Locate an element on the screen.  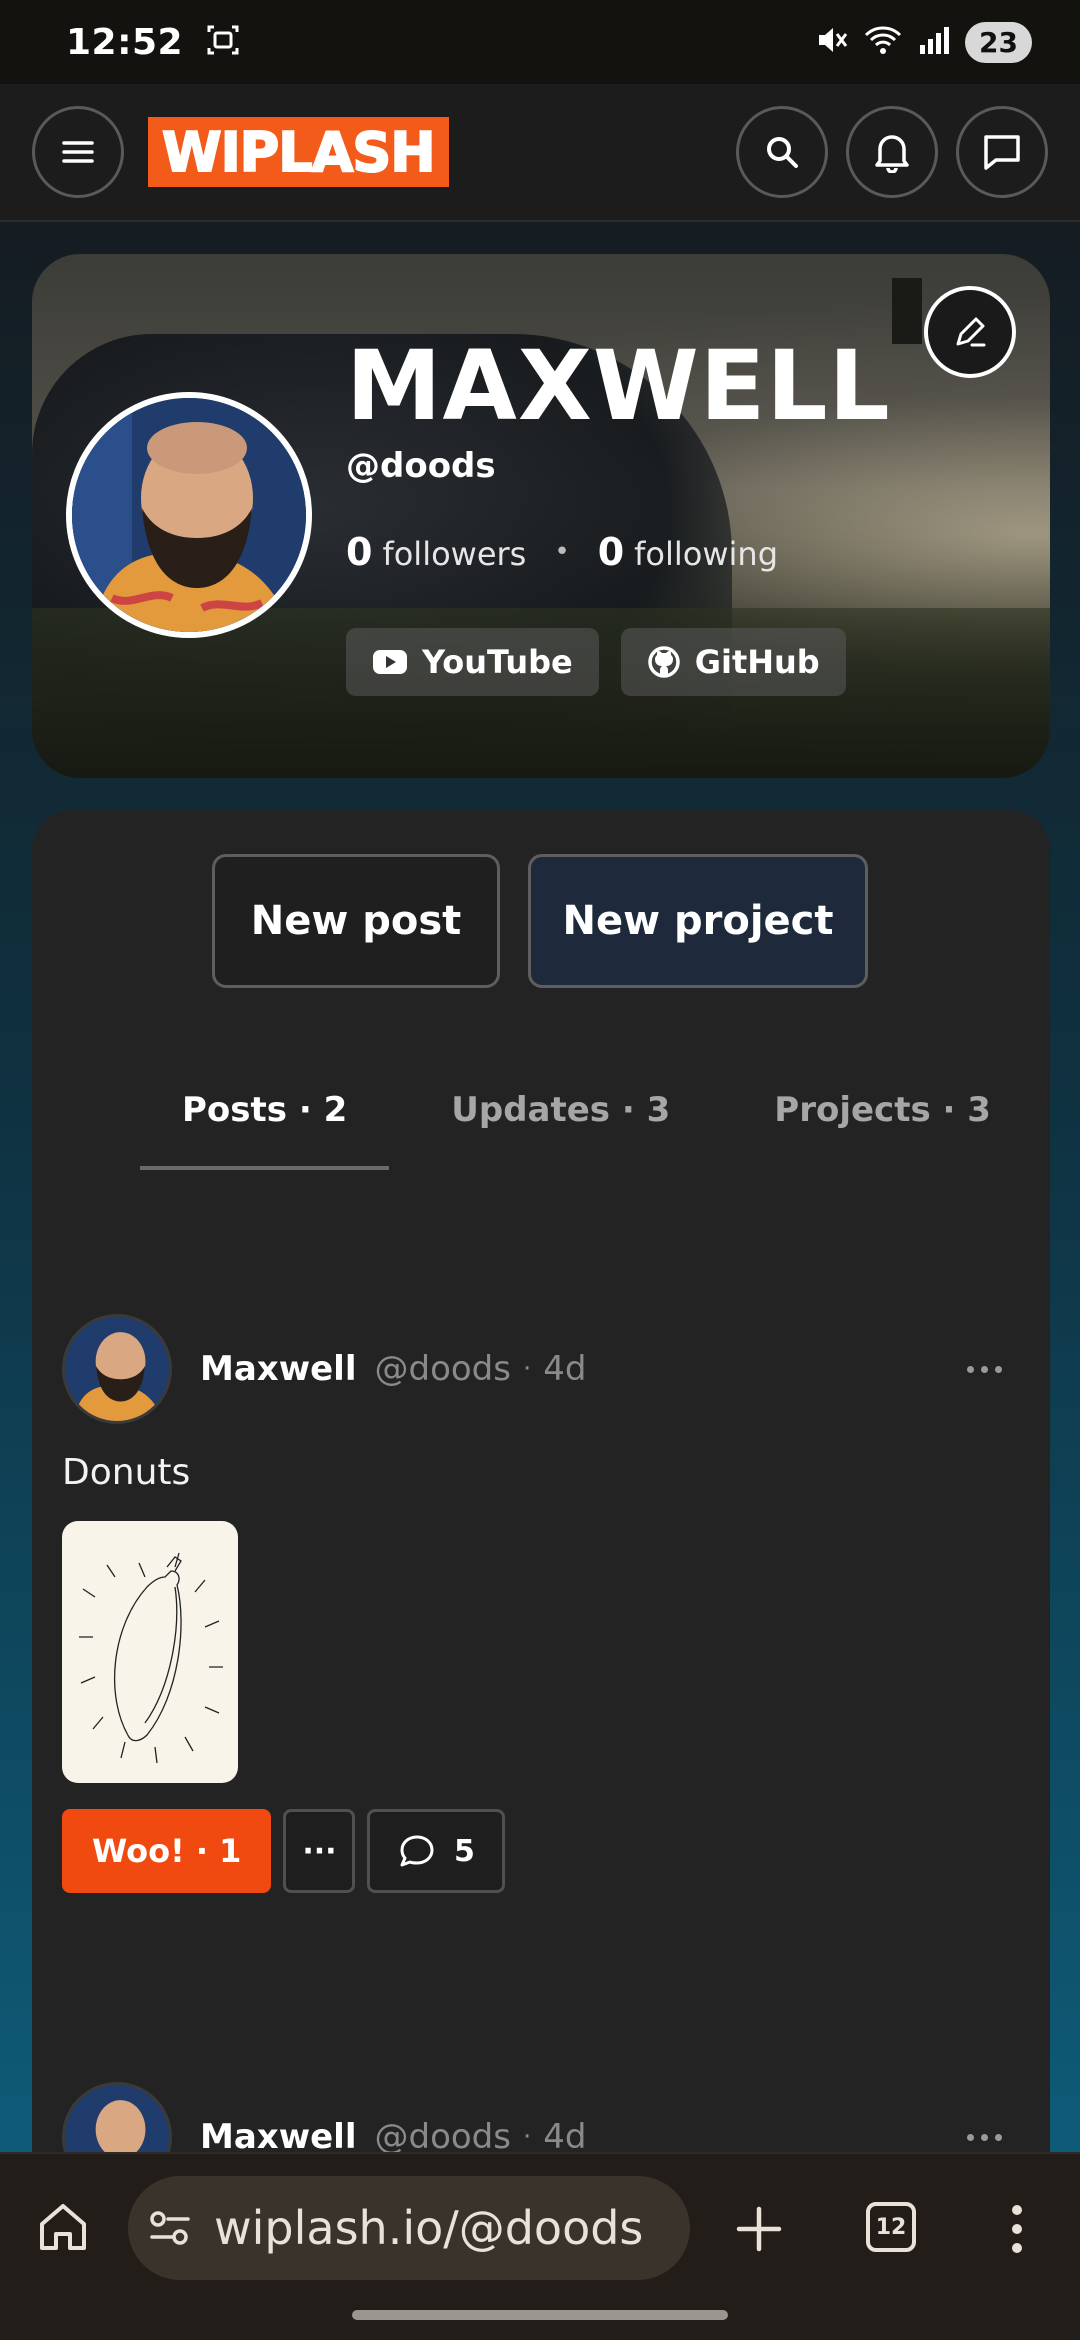
search-icon is located at coordinates (782, 152).